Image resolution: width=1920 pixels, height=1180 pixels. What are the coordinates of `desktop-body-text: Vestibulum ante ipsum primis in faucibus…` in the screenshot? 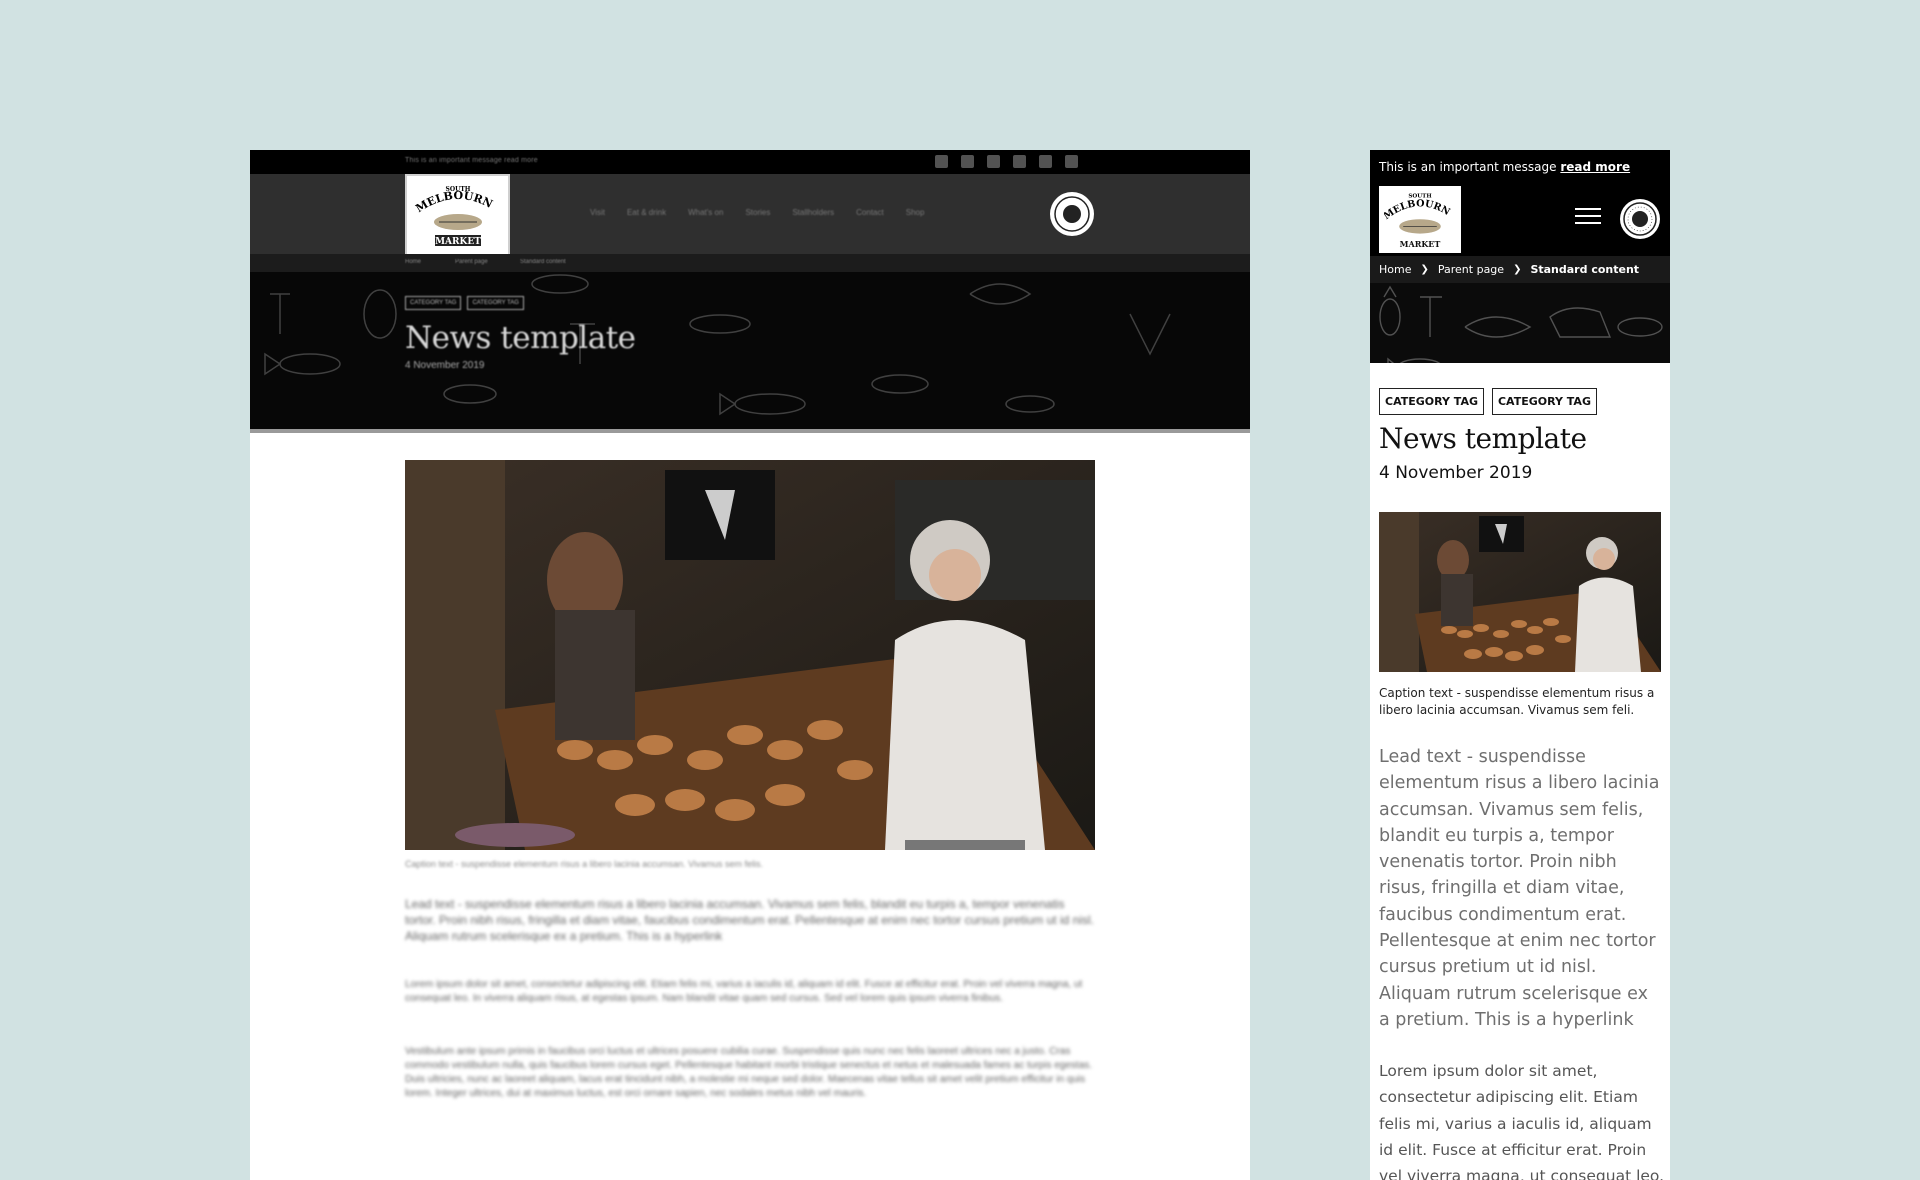 It's located at (749, 1072).